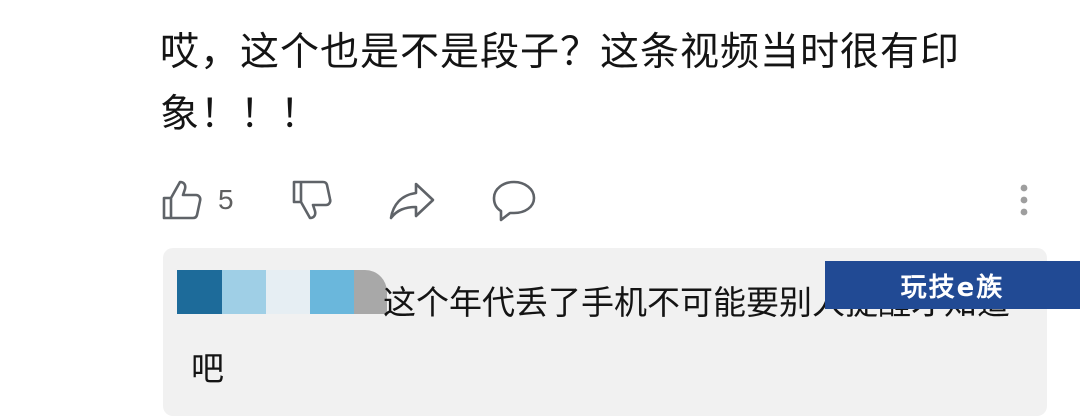 The image size is (1080, 419). I want to click on thumbs-up-icon, so click(182, 200).